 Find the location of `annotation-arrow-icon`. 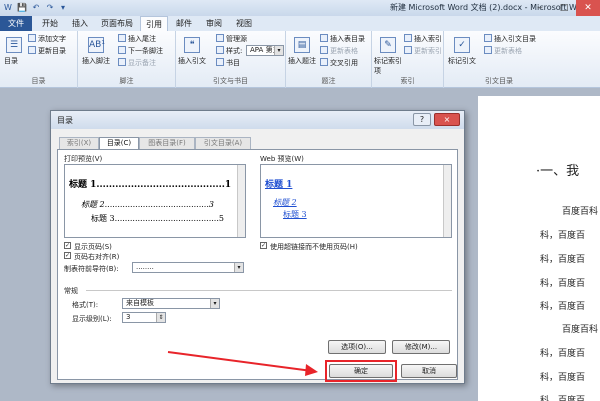

annotation-arrow-icon is located at coordinates (242, 363).